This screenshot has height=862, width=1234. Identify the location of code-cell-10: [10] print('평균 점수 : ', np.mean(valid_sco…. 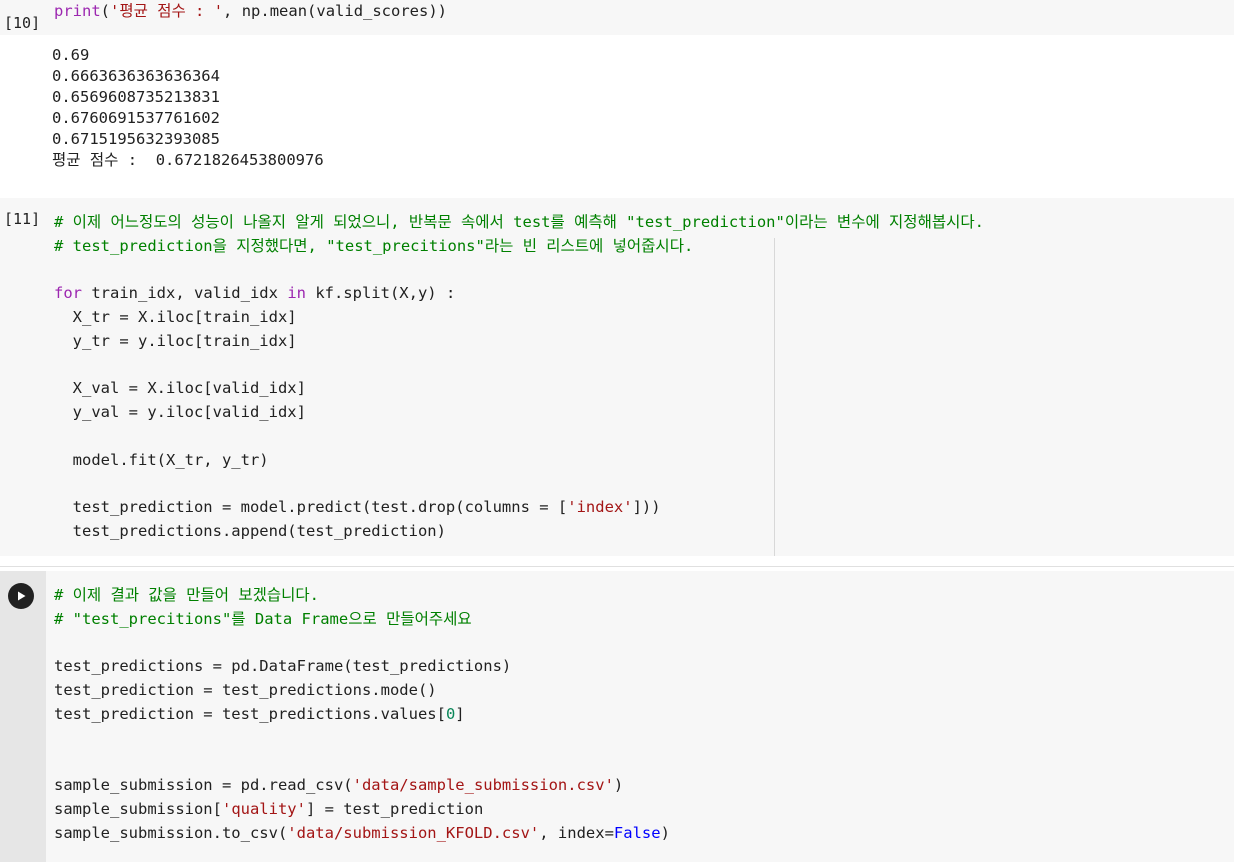
(617, 17).